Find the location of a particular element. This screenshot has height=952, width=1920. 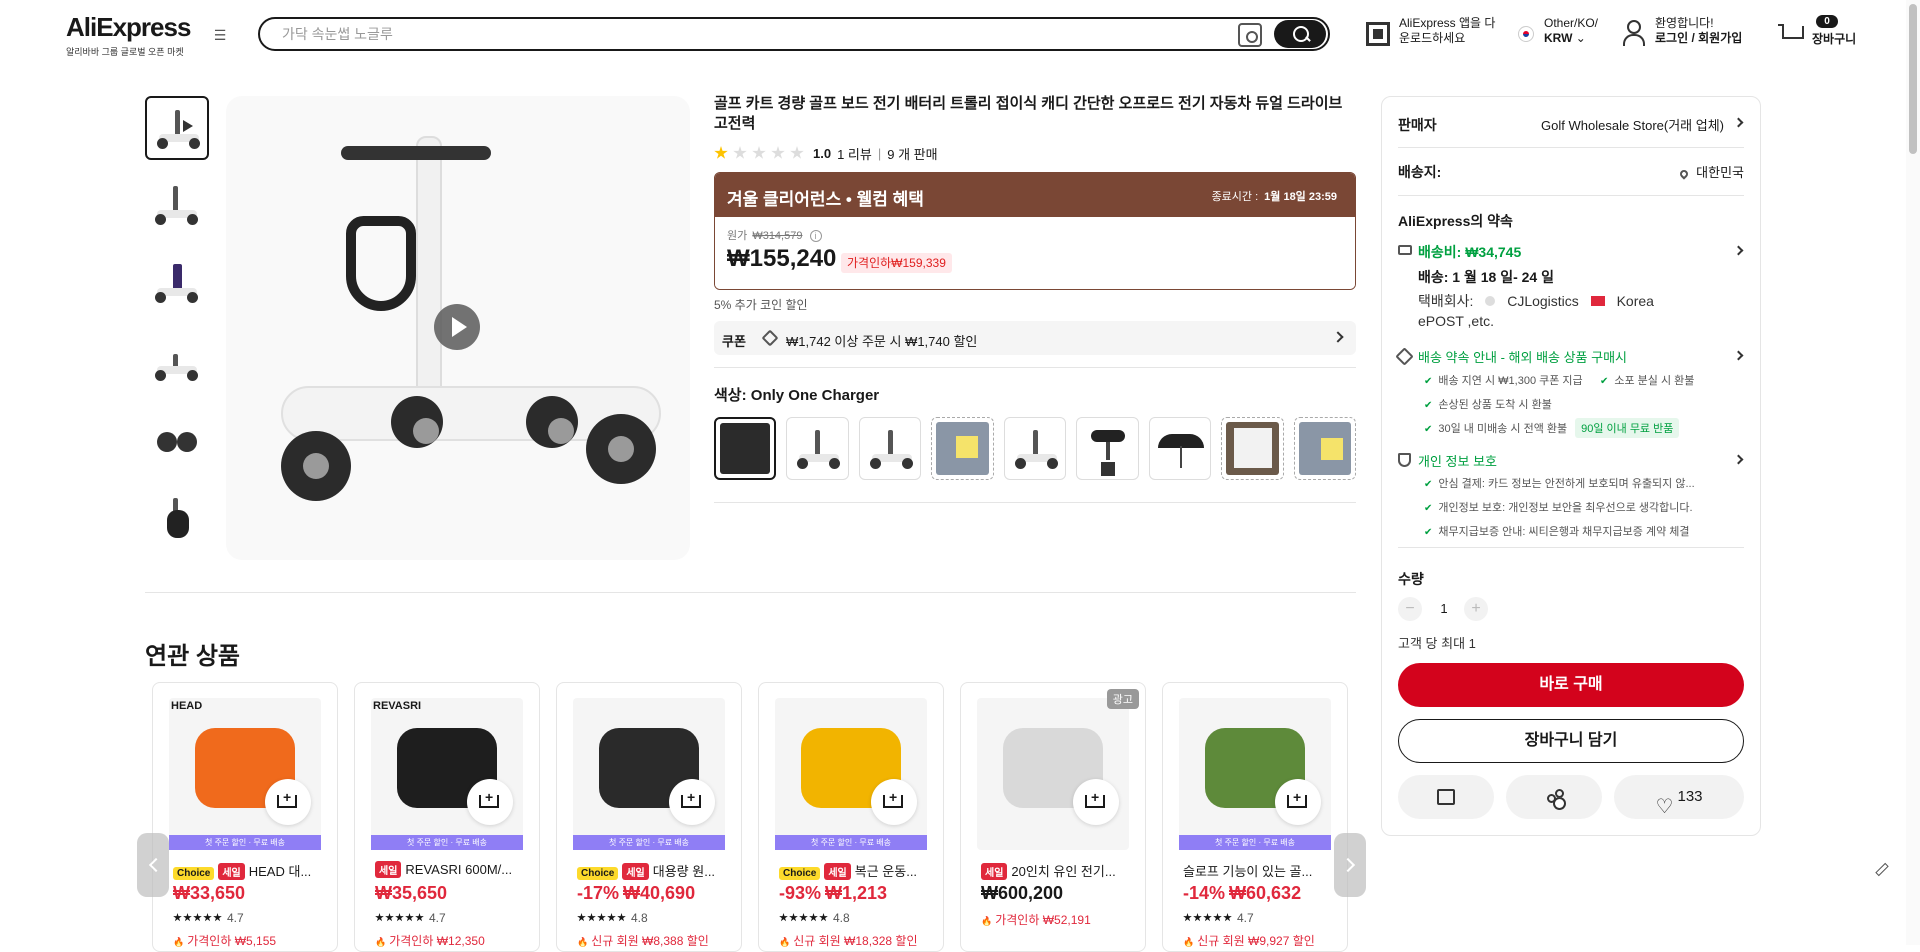

swatch-seat is located at coordinates (1107, 448).